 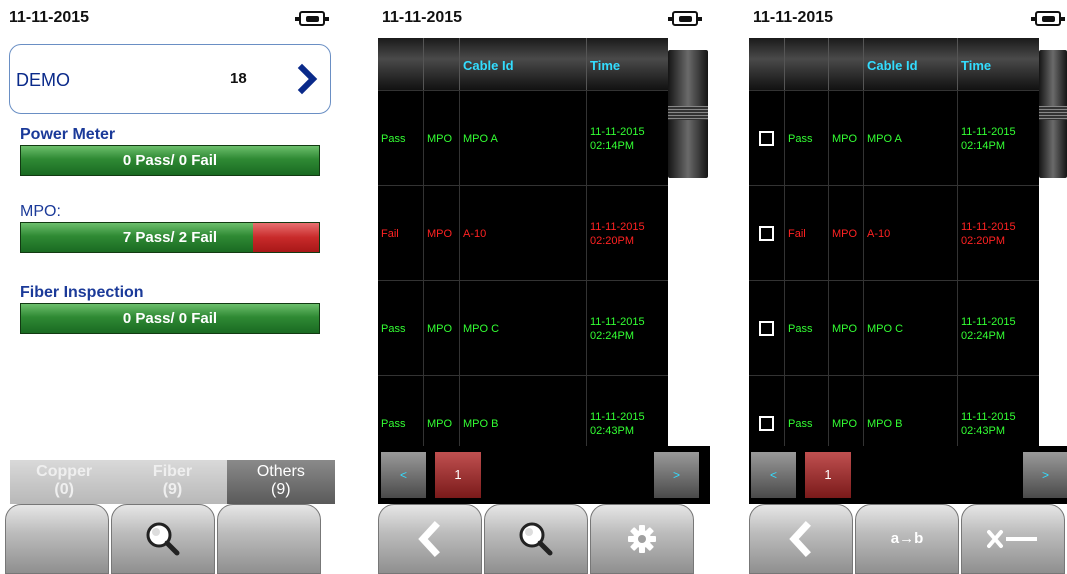 I want to click on row-cable-id: MPO C, so click(x=910, y=328).